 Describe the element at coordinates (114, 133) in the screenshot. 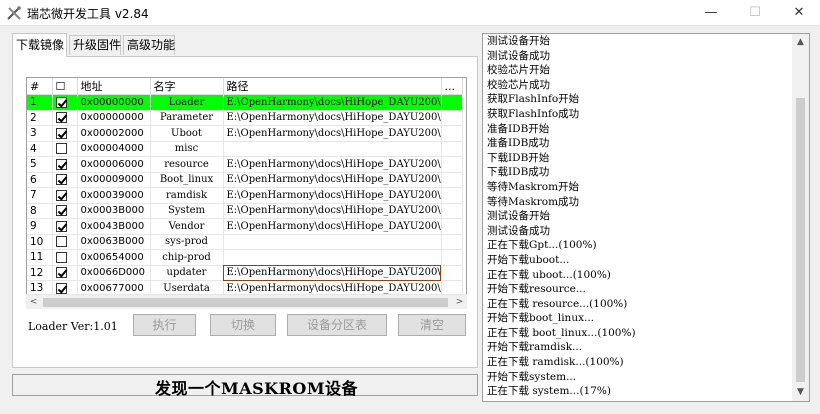

I see `row-address: 0x00002000` at that location.